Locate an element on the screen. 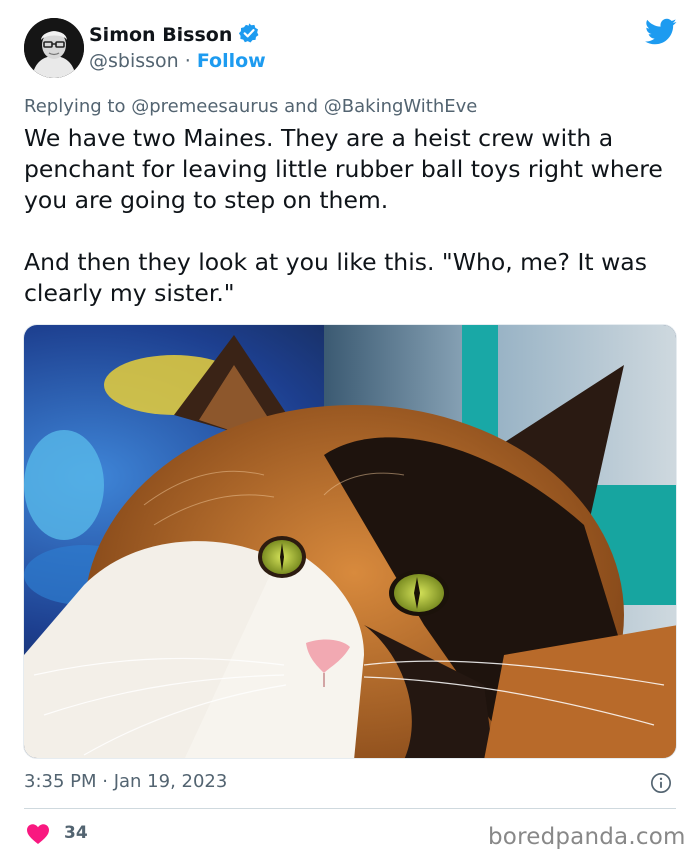 This screenshot has width=700, height=862. watermark: boredpanda.com is located at coordinates (587, 837).